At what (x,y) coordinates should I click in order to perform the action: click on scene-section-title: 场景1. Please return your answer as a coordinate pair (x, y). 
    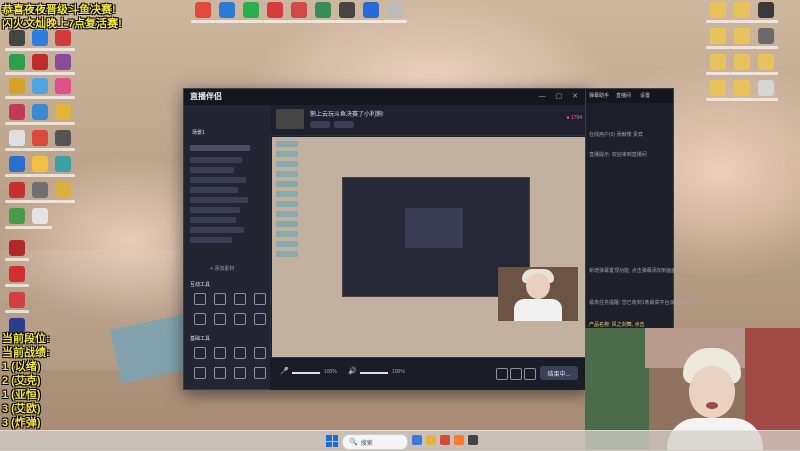
    Looking at the image, I should click on (198, 133).